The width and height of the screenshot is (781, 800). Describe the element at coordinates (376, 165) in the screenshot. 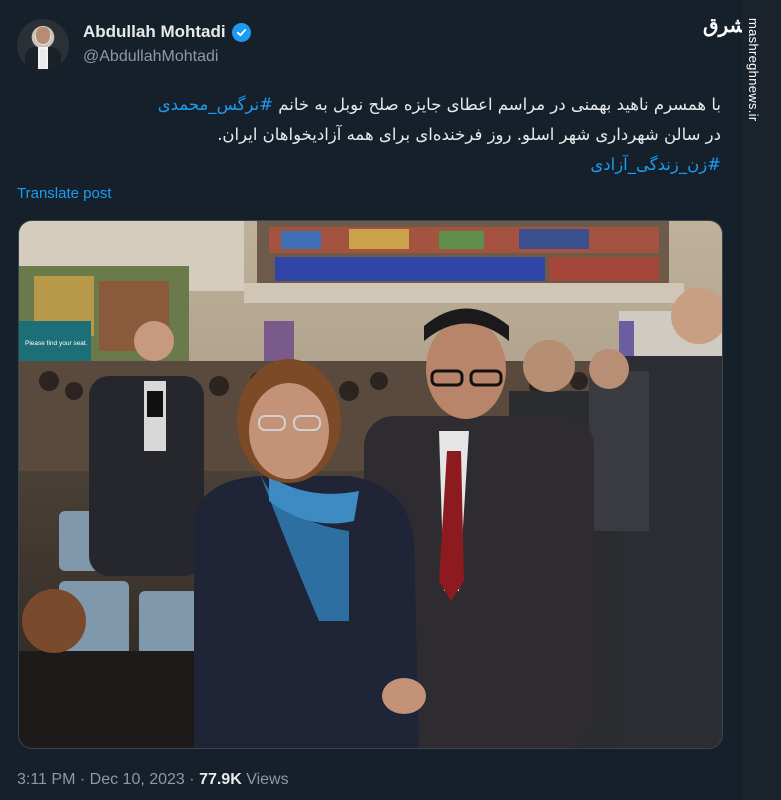

I see `tweet-line-3: #زن_زندگی_آزادی` at that location.